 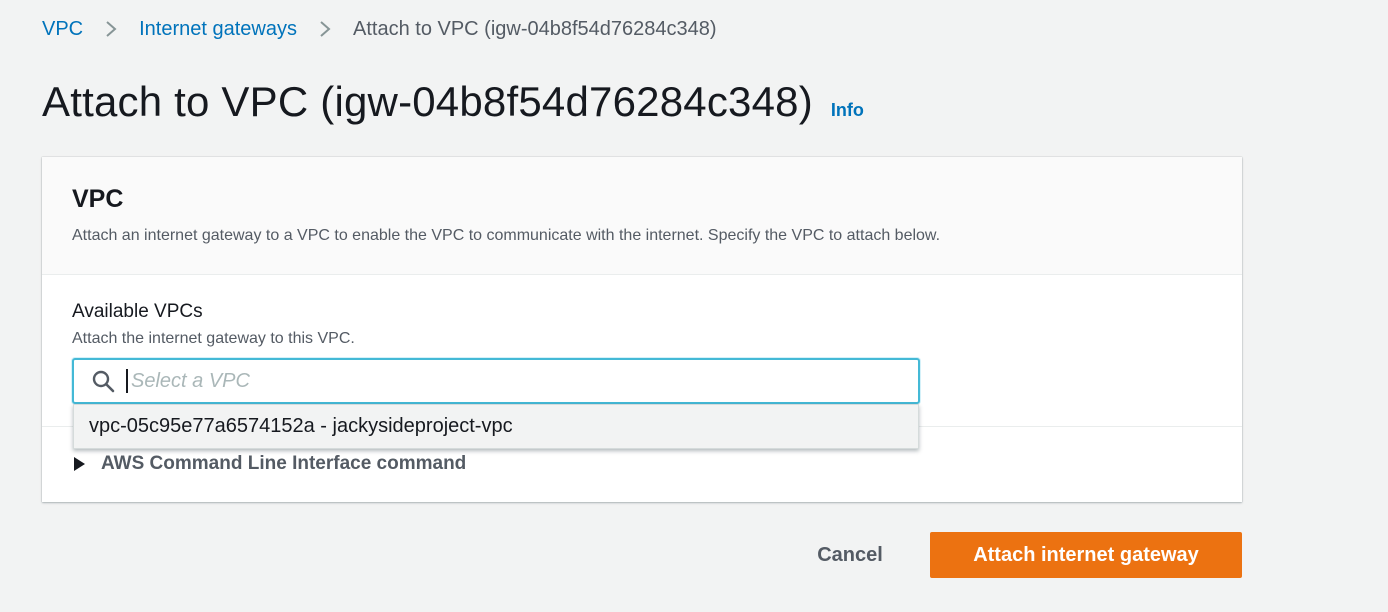 I want to click on vpc-select, so click(x=496, y=381).